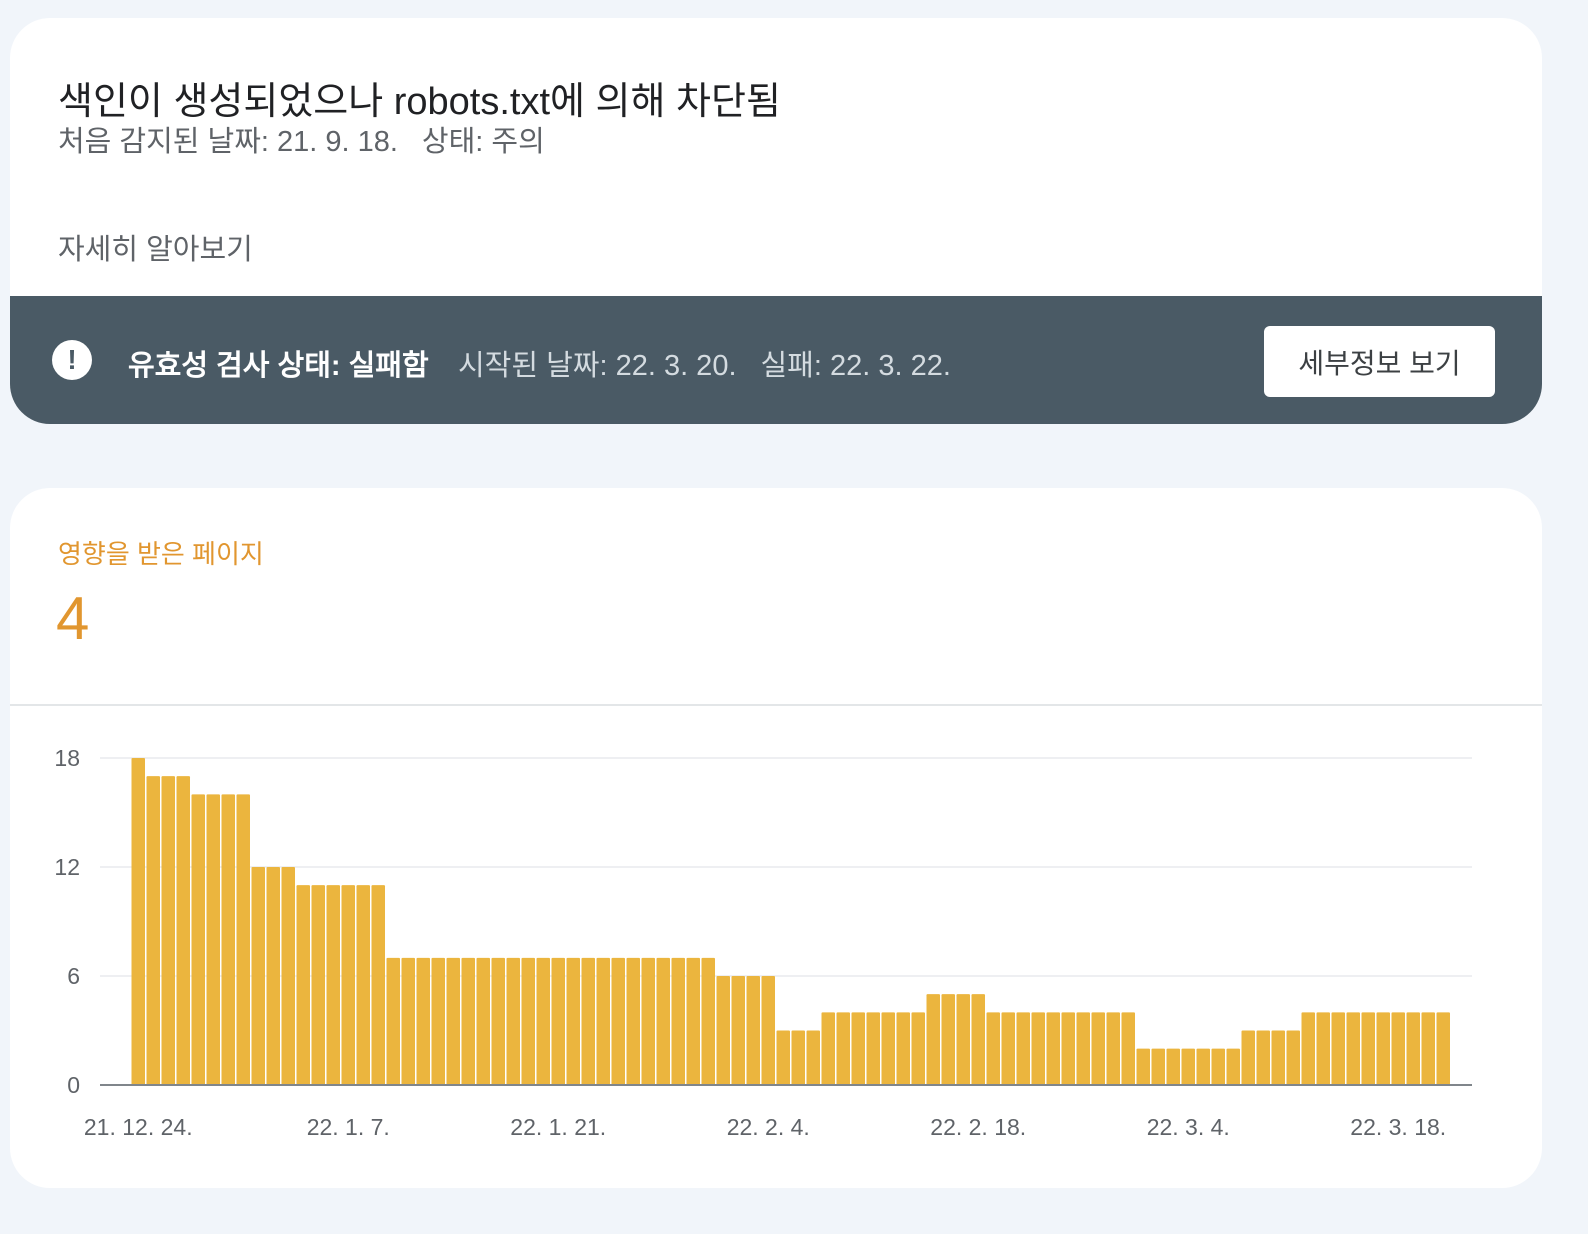  What do you see at coordinates (72, 360) in the screenshot?
I see `alert-circle-icon: !` at bounding box center [72, 360].